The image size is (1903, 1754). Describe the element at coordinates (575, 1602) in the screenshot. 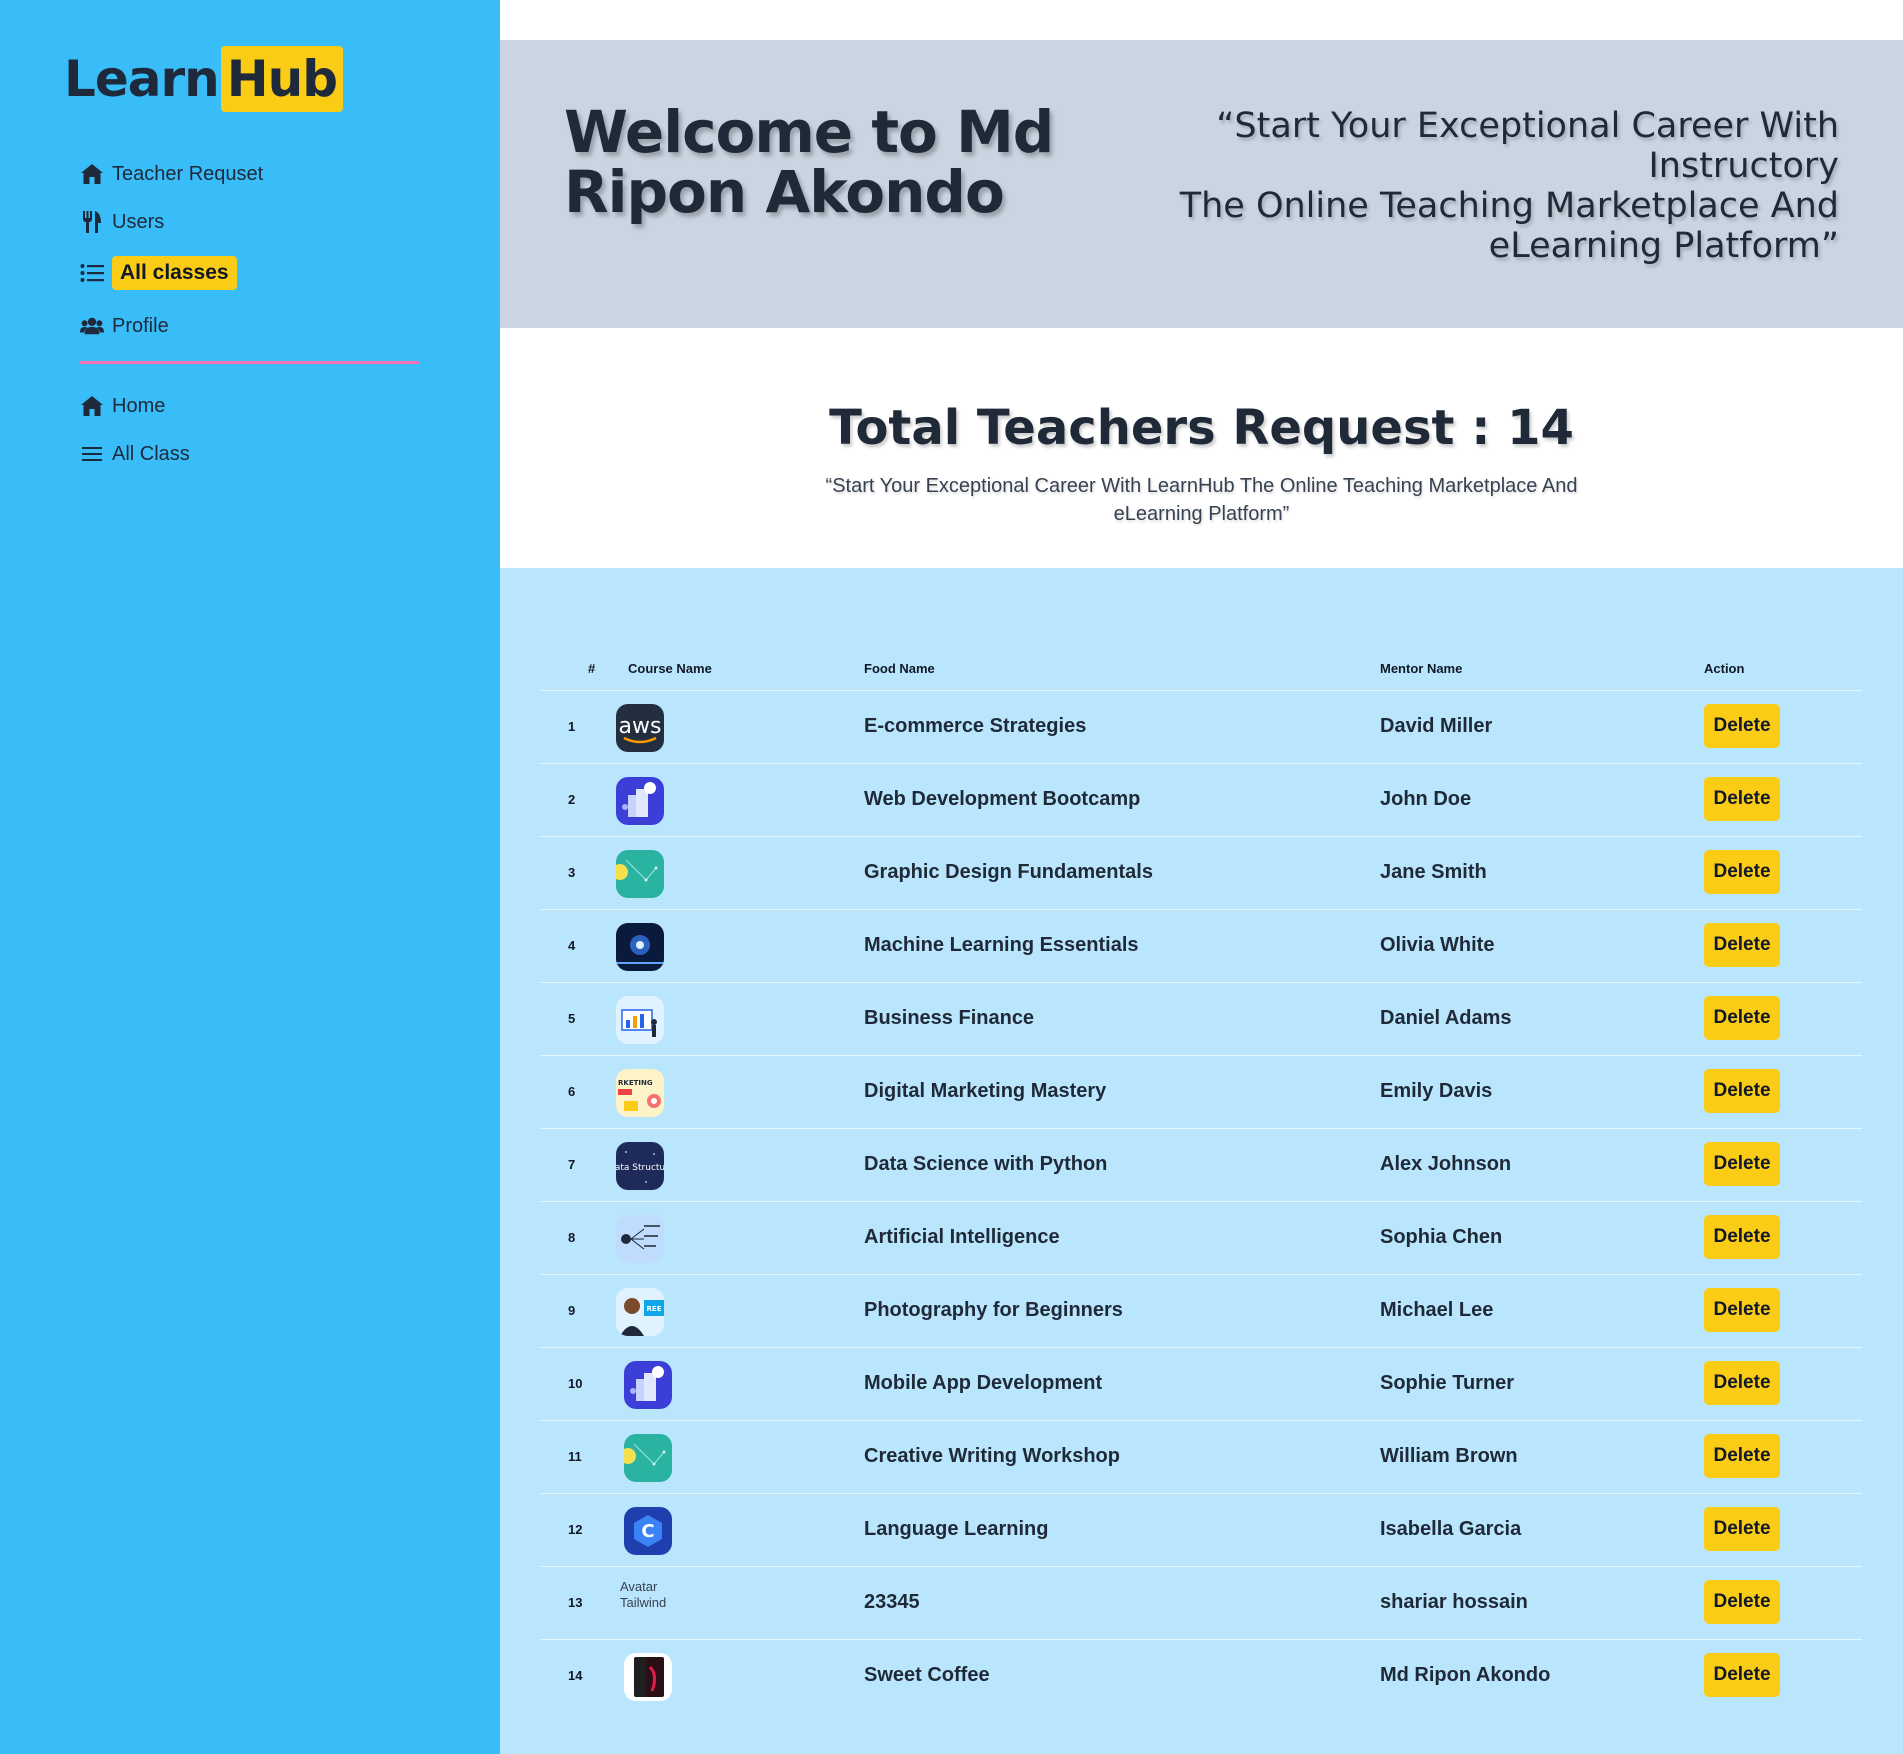

I see `row-number: 13` at that location.